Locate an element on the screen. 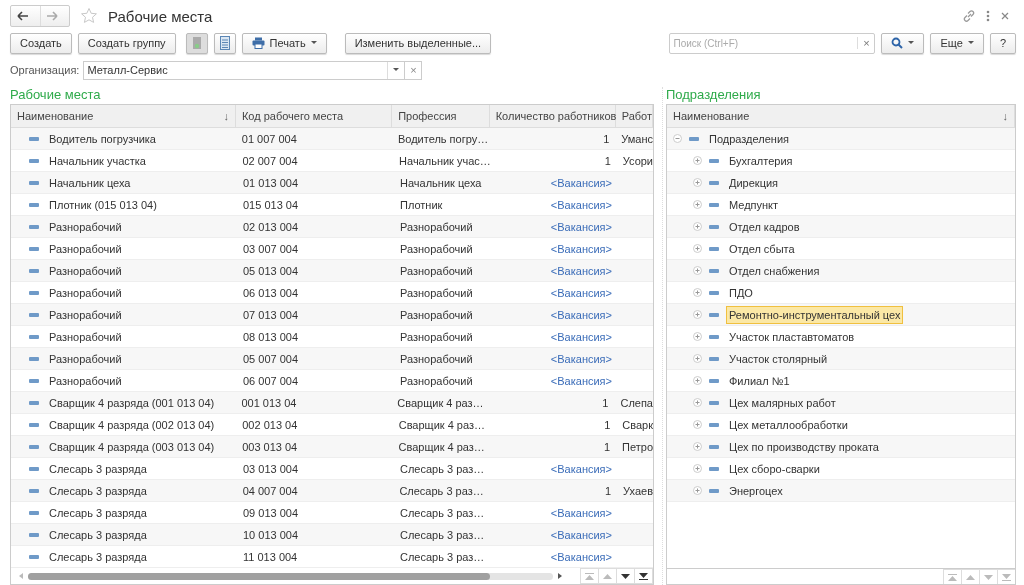 This screenshot has height=585, width=1024. table-cell-text: 1 is located at coordinates (606, 139).